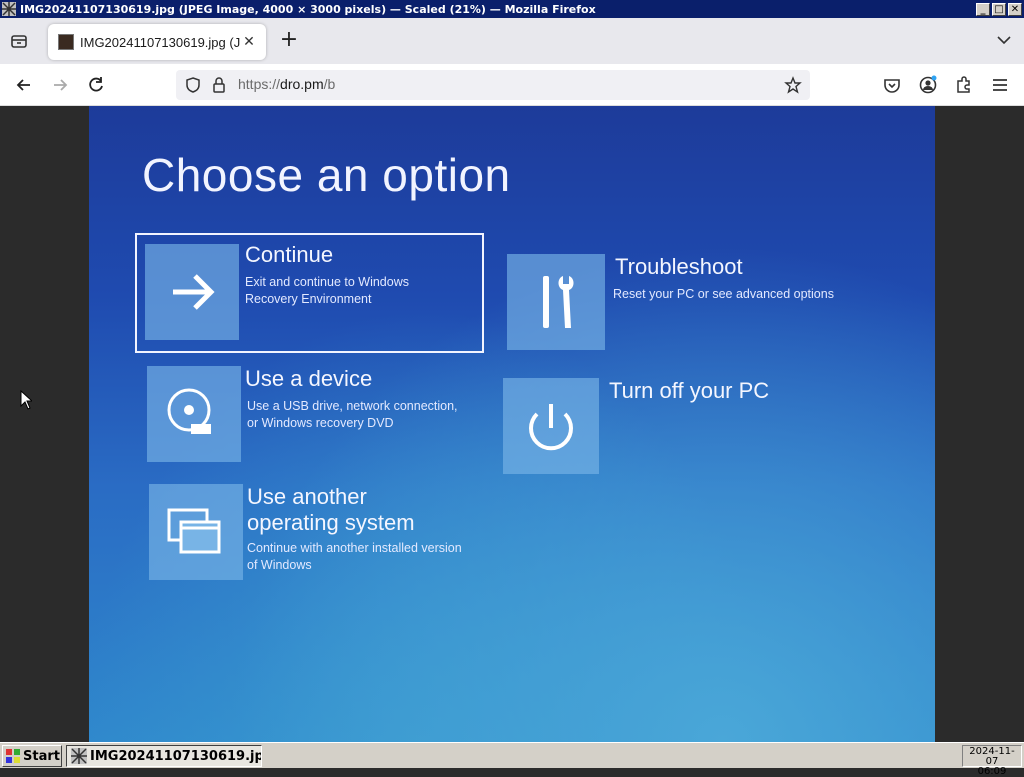 Image resolution: width=1024 pixels, height=777 pixels. What do you see at coordinates (24, 85) in the screenshot?
I see `back-arrow-icon` at bounding box center [24, 85].